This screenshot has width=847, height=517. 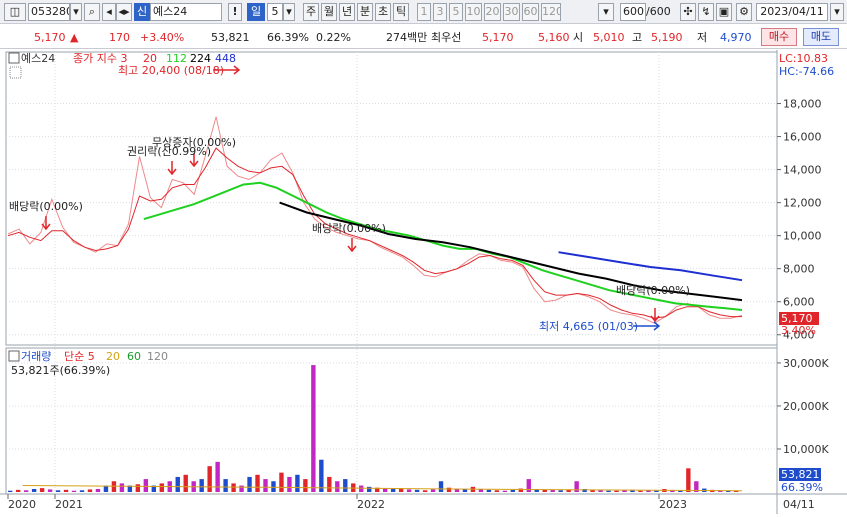 I want to click on period-button-2: 년, so click(x=347, y=12).